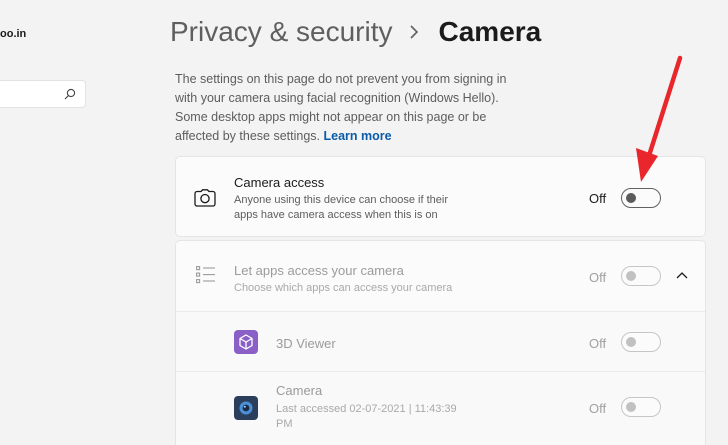 This screenshot has width=728, height=445. What do you see at coordinates (70, 94) in the screenshot?
I see `search-icon` at bounding box center [70, 94].